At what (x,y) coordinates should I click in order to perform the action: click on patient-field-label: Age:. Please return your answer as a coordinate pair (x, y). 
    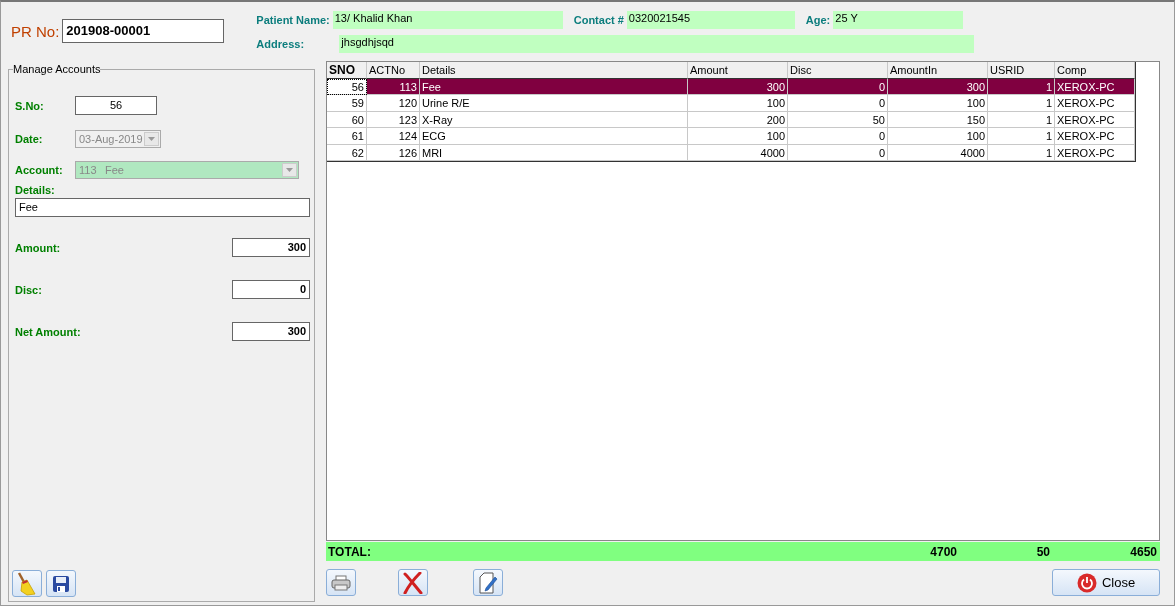
    Looking at the image, I should click on (818, 20).